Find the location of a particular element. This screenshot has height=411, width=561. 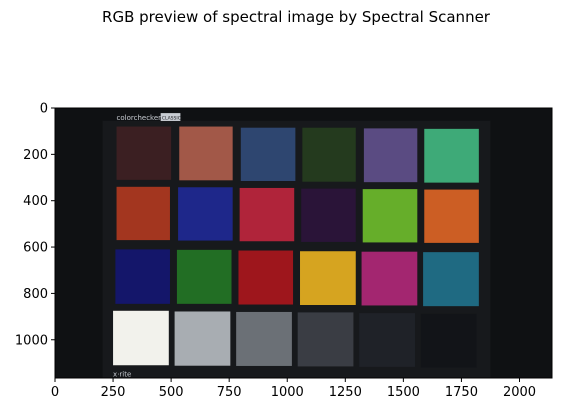

x-tick-label: 1750 is located at coordinates (461, 392).